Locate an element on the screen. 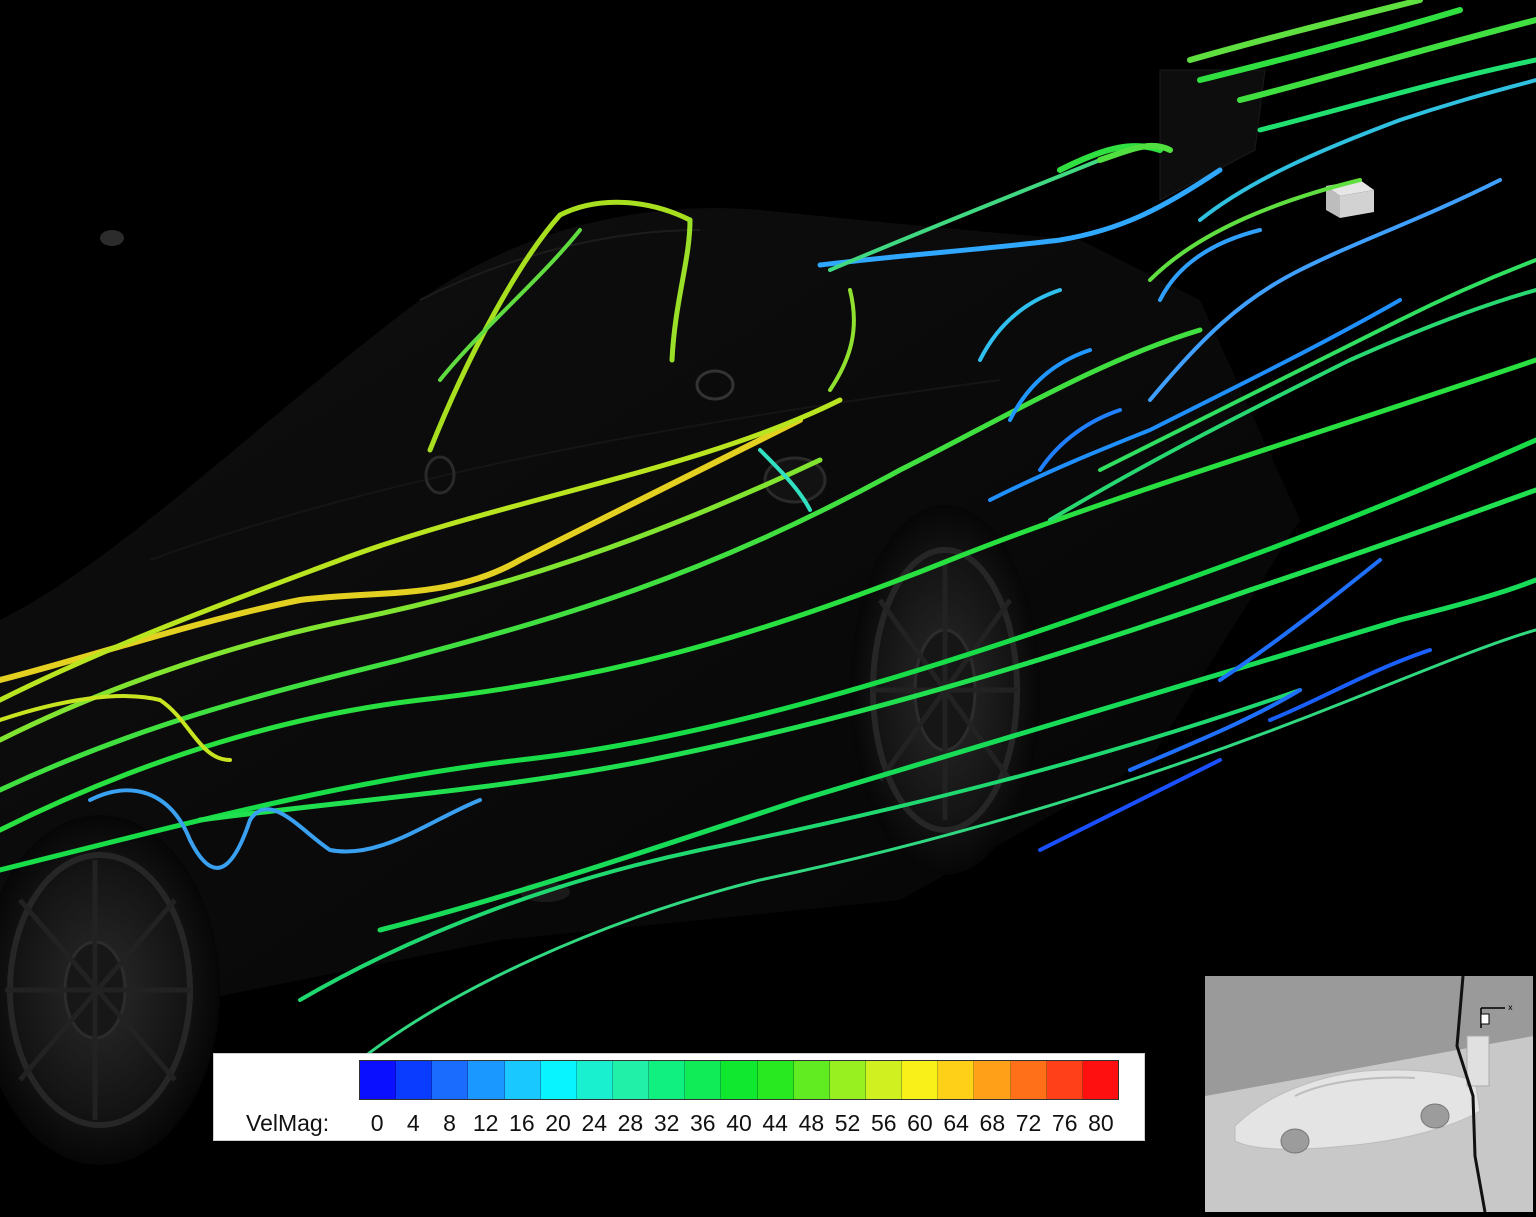 The image size is (1536, 1217). legend-tick-label: 56 is located at coordinates (883, 1123).